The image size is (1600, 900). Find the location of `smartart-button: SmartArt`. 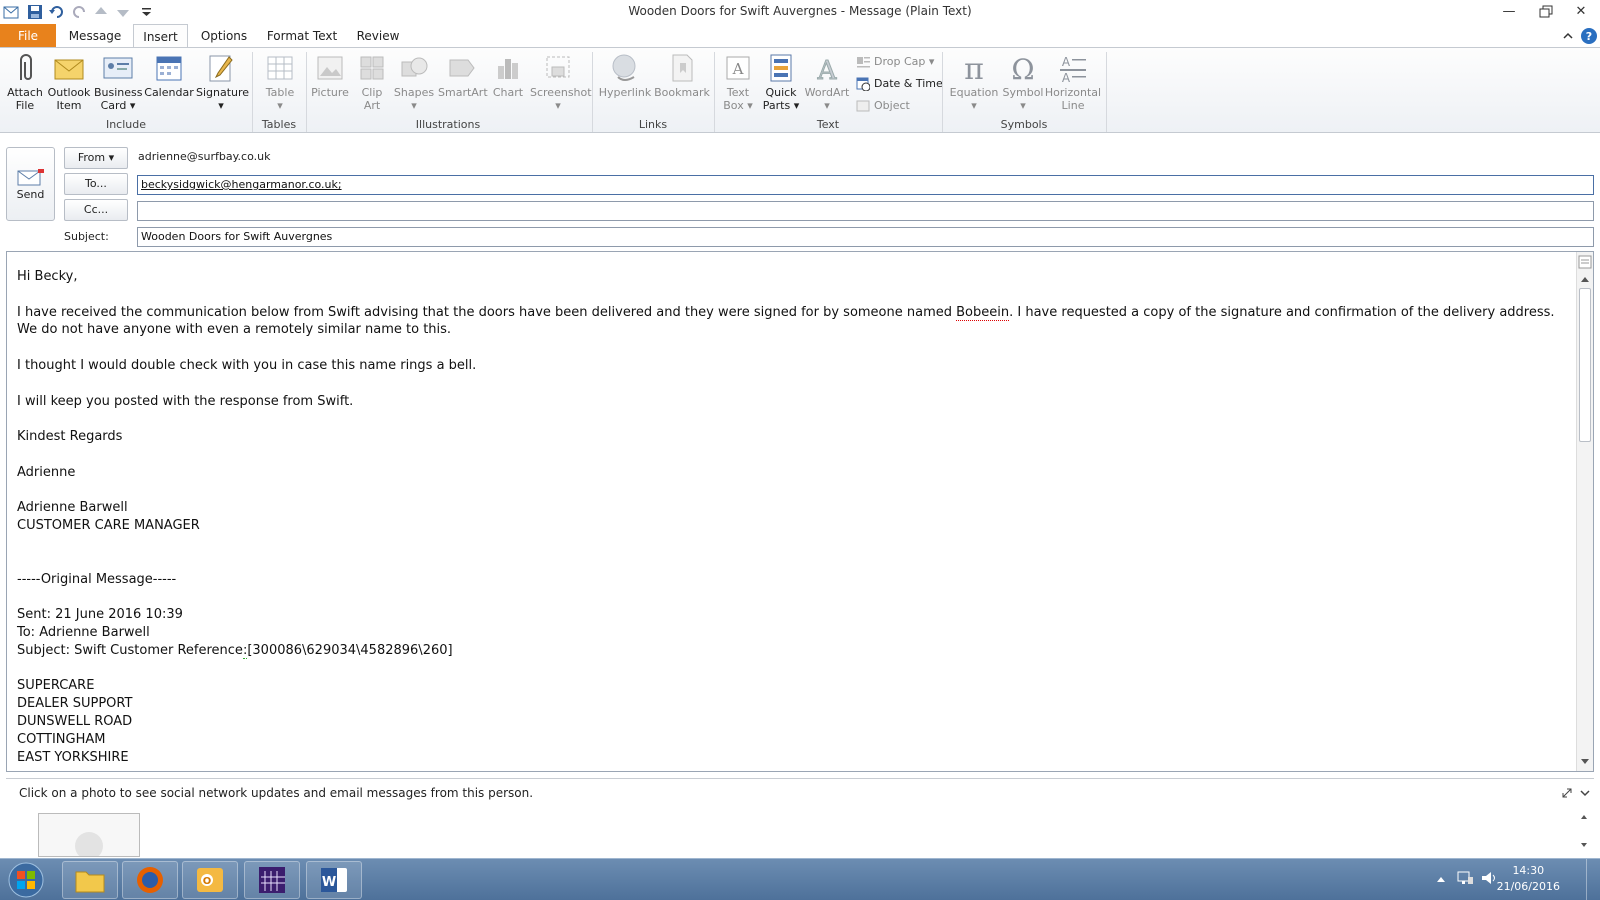

smartart-button: SmartArt is located at coordinates (463, 75).